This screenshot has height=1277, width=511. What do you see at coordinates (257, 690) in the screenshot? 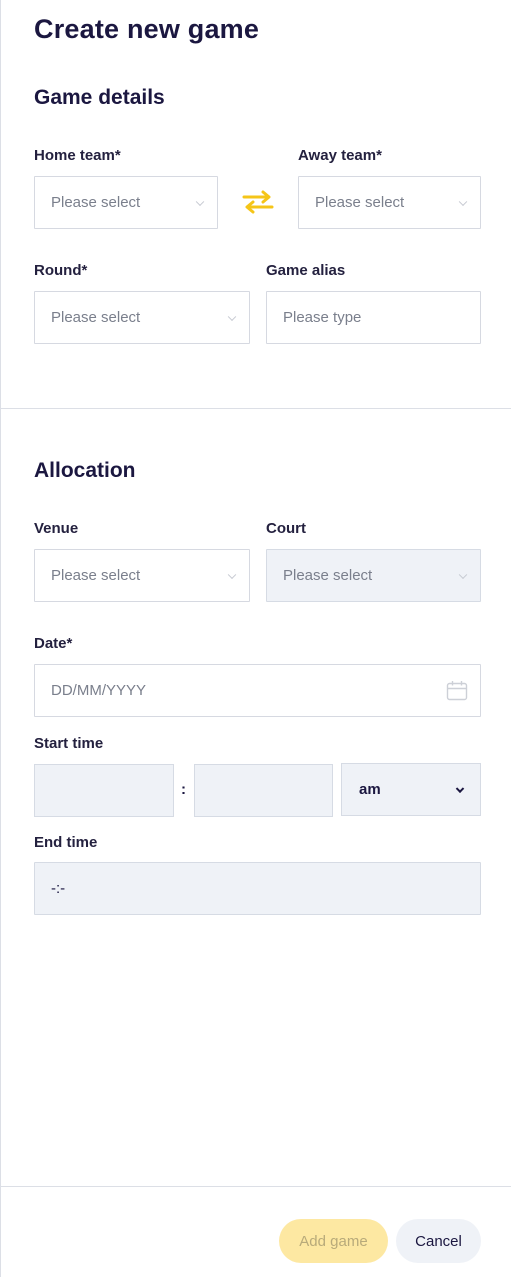
I see `date-input: DD/MM/YYYY` at bounding box center [257, 690].